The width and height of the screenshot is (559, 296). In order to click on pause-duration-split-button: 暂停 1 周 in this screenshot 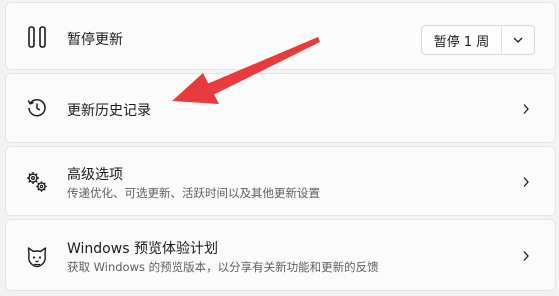, I will do `click(478, 40)`.